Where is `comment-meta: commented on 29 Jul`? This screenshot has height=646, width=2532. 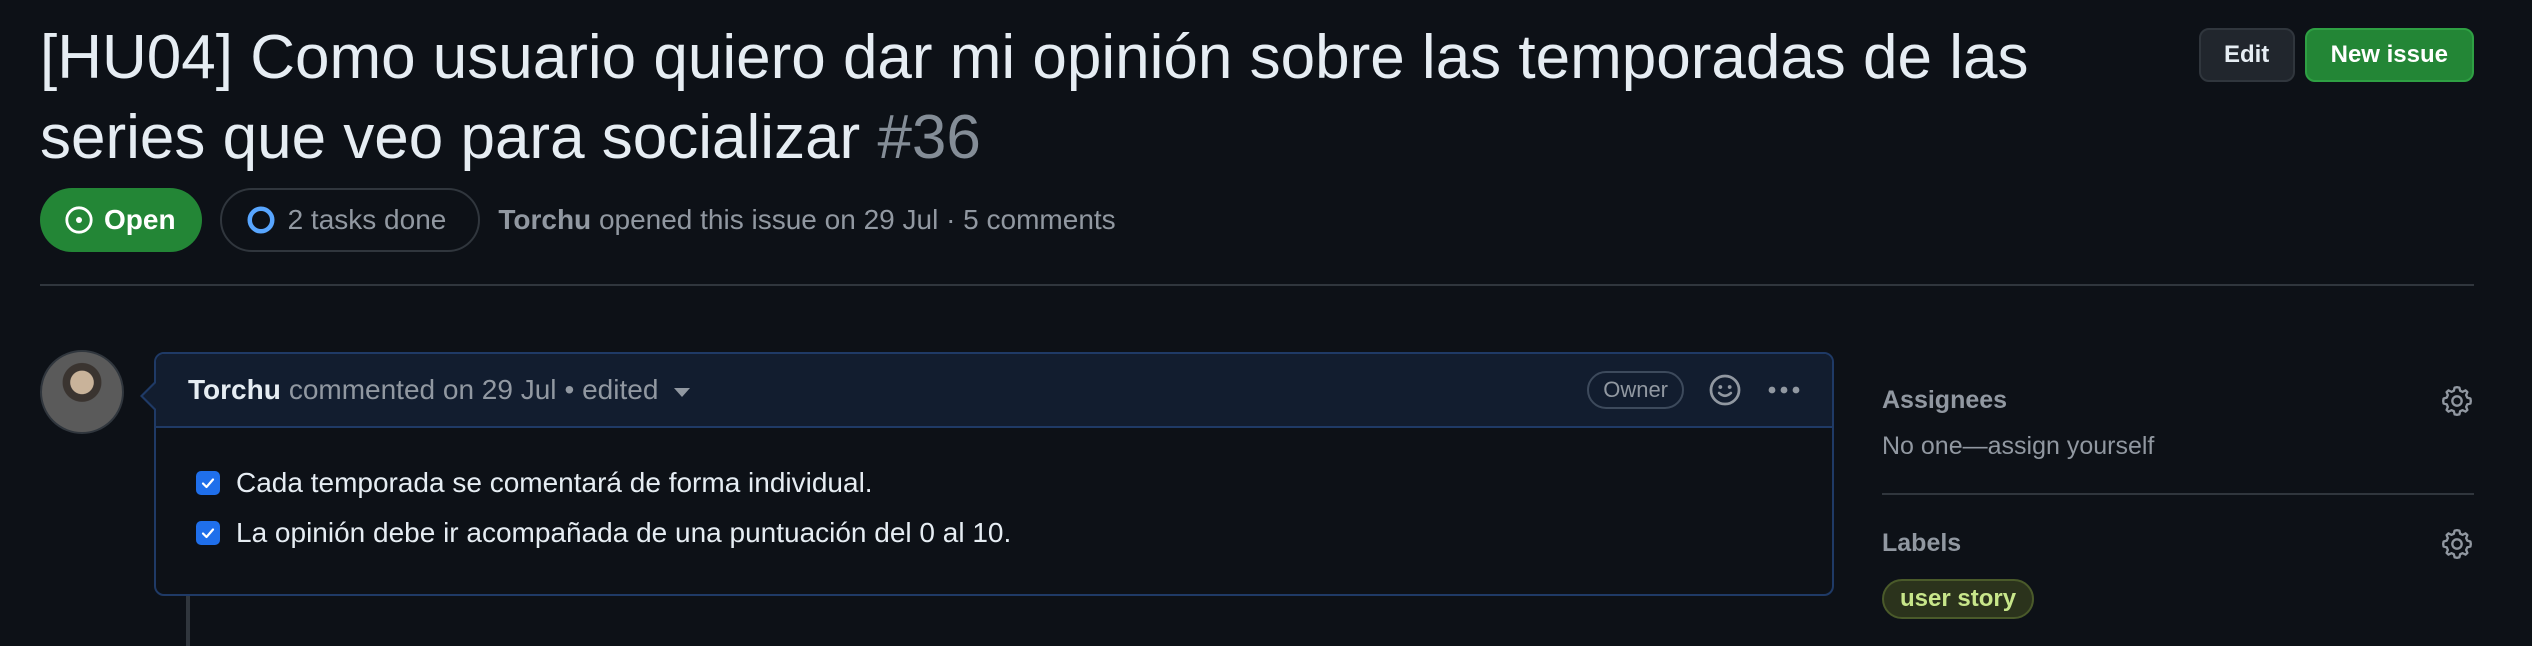
comment-meta: commented on 29 Jul is located at coordinates (423, 390).